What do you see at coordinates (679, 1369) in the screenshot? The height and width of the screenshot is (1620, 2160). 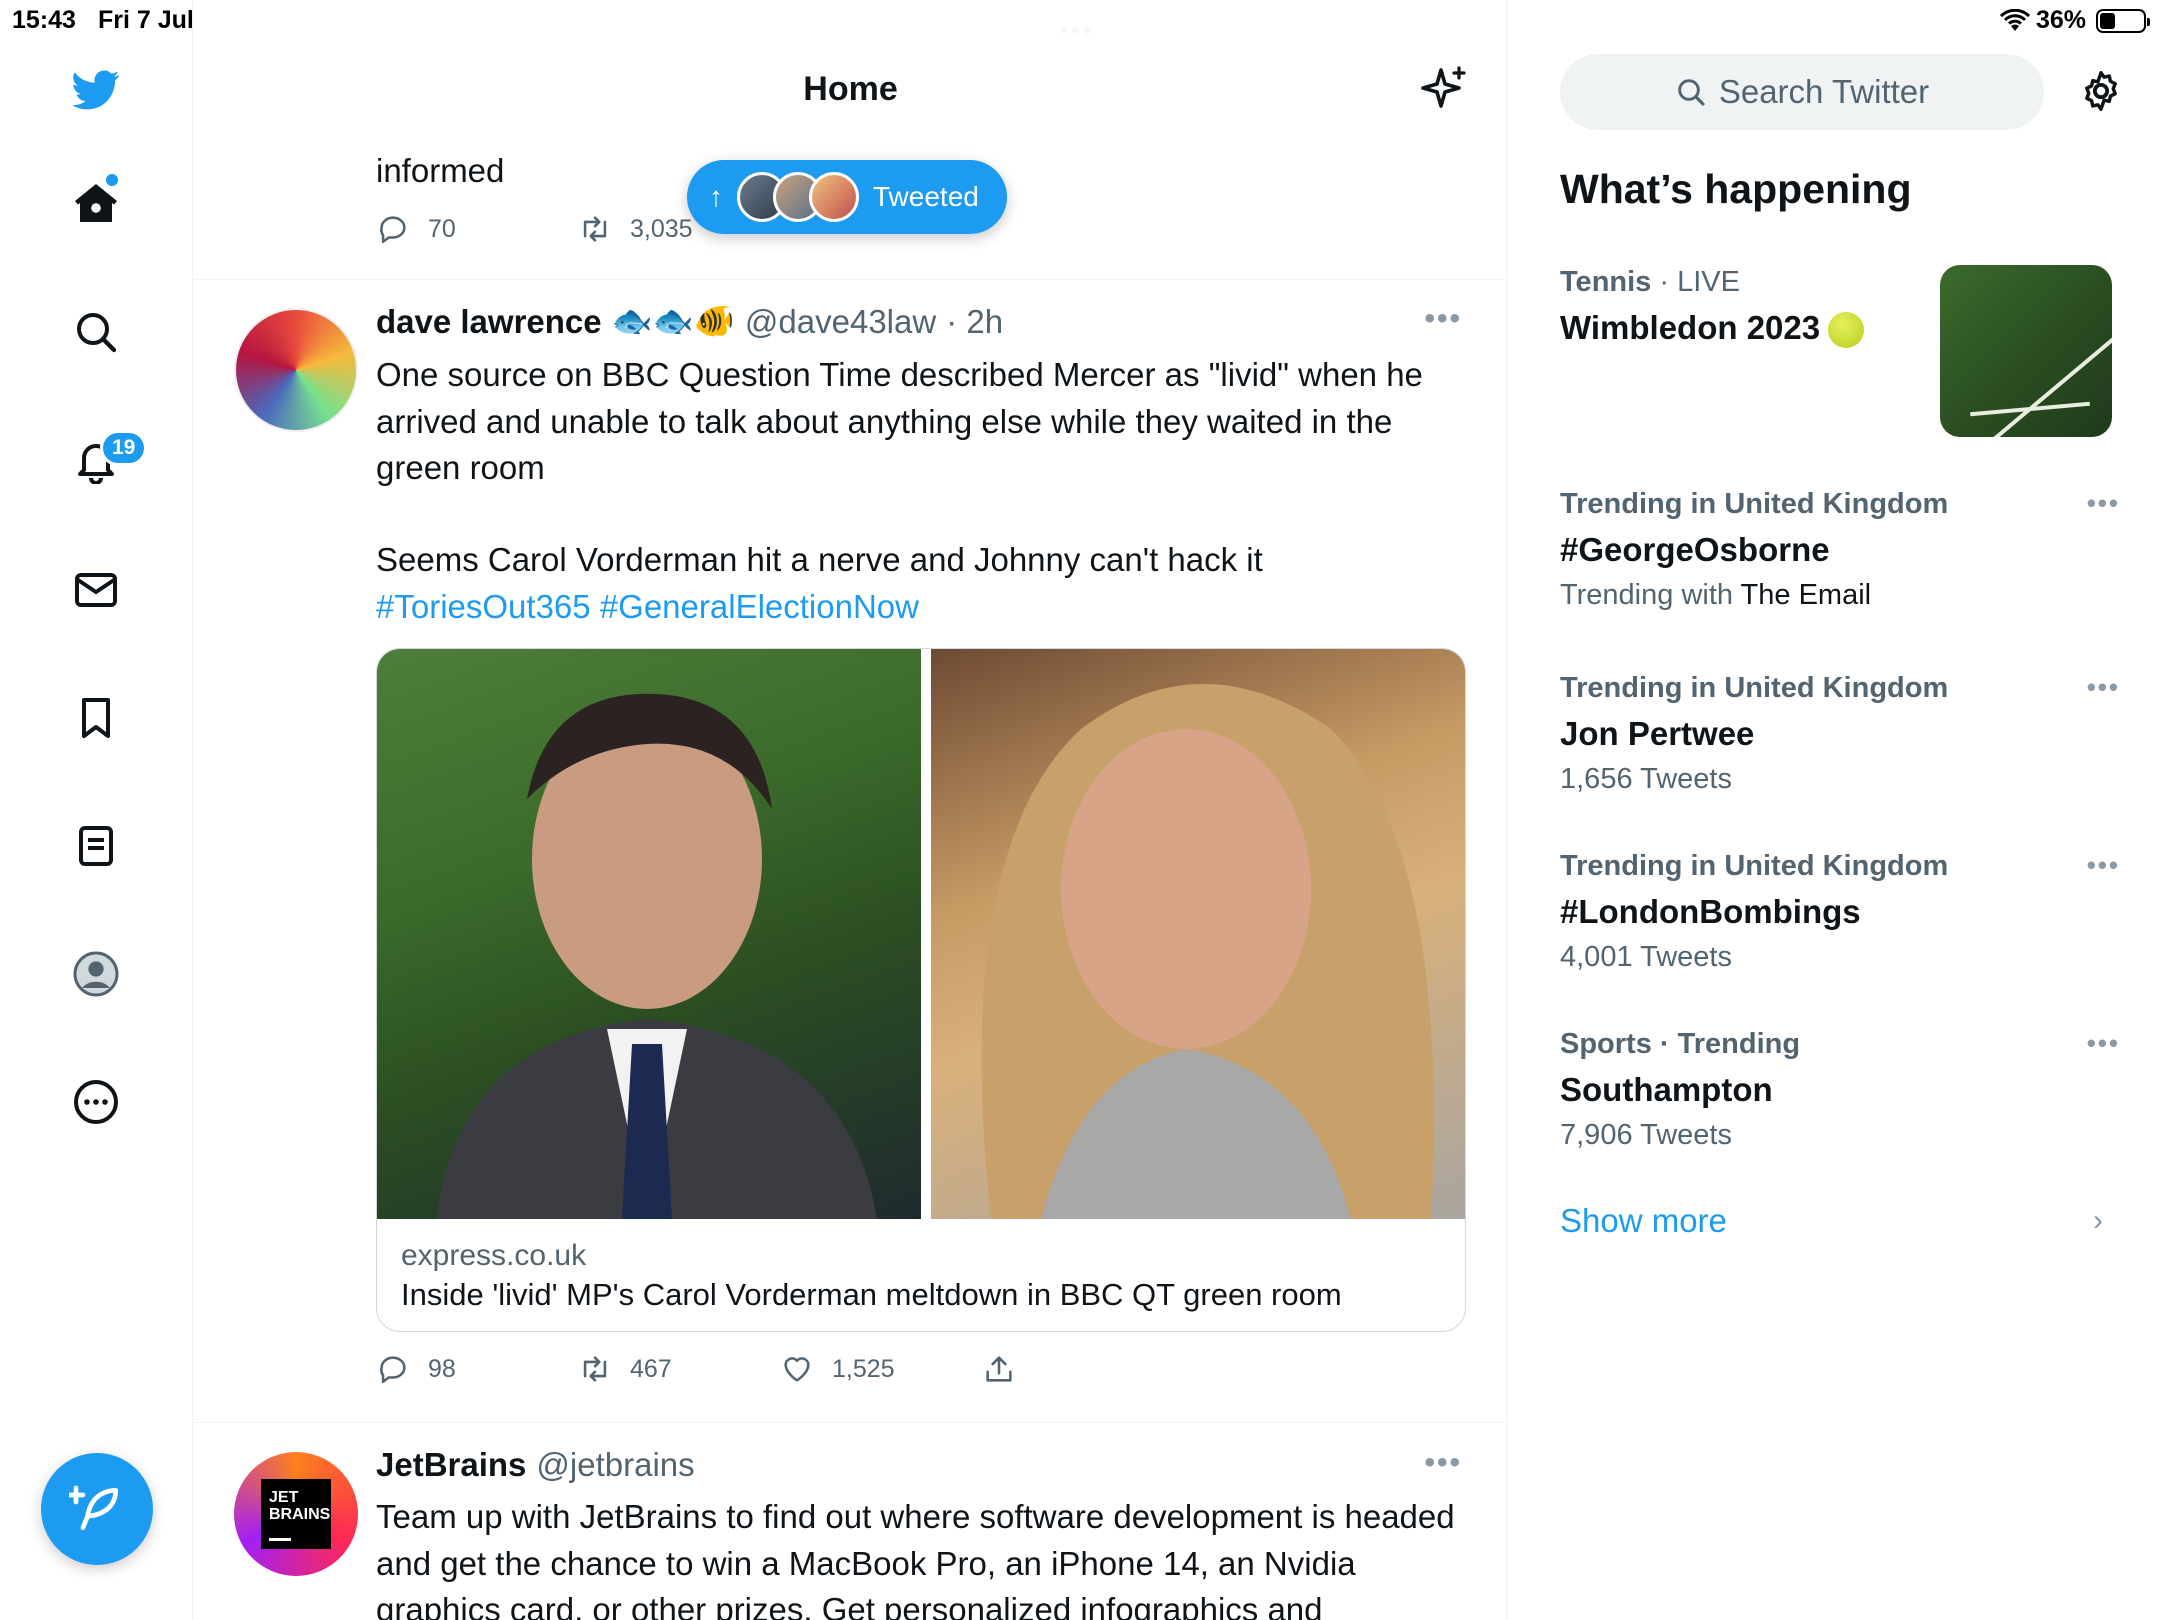 I see `retweet-button: 467` at bounding box center [679, 1369].